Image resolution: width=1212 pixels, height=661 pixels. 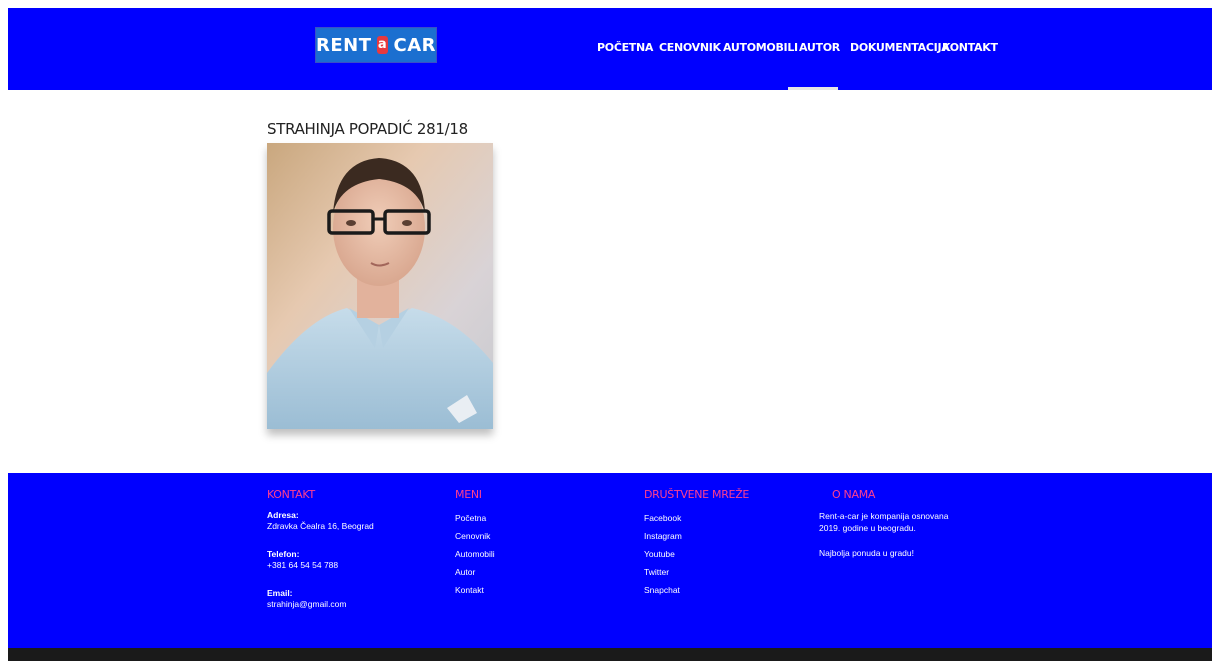 What do you see at coordinates (900, 47) in the screenshot?
I see `nav-item-dokumentacija: DOKUMENTACIJA` at bounding box center [900, 47].